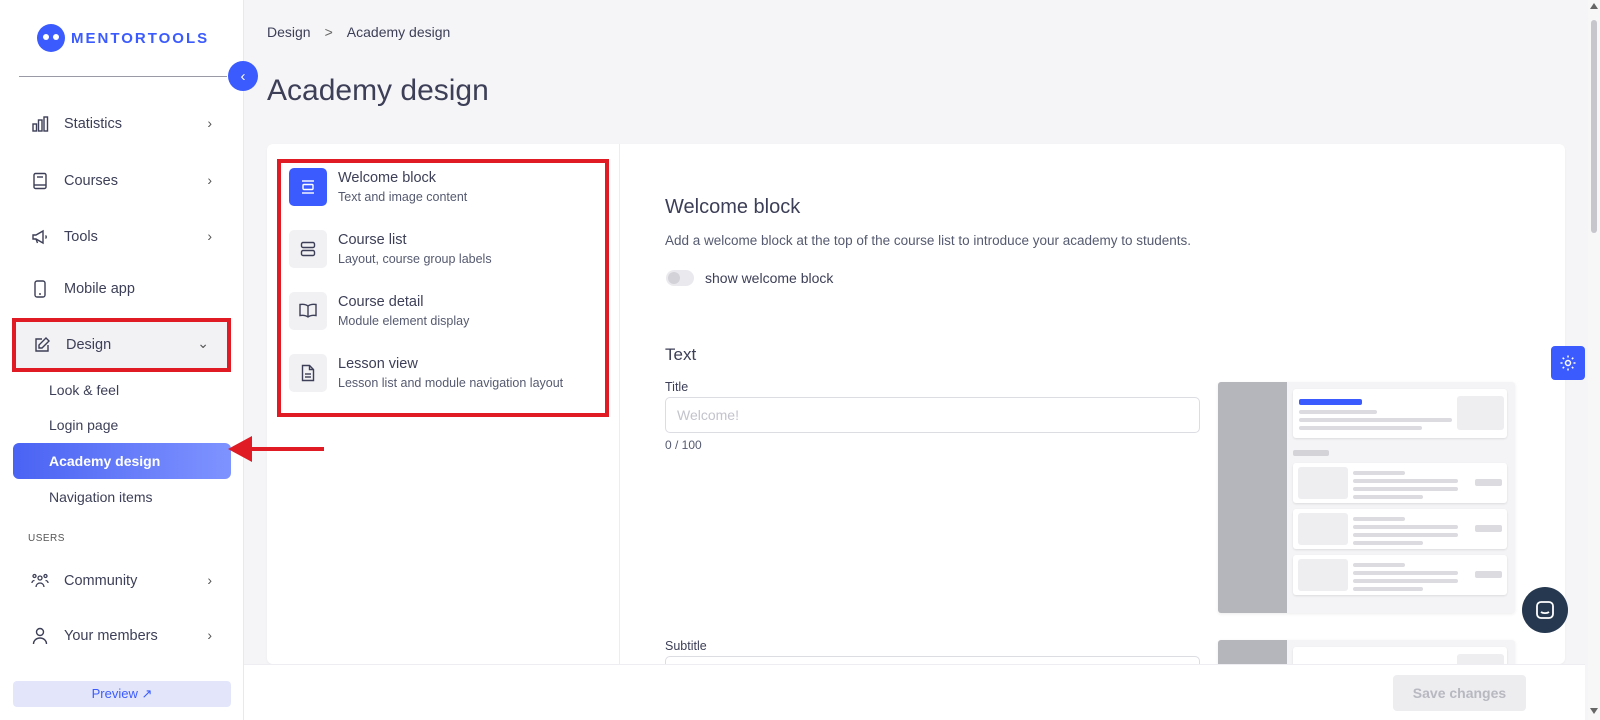 This screenshot has height=720, width=1600. Describe the element at coordinates (122, 237) in the screenshot. I see `sidebar-item-tools: Tools ›` at that location.